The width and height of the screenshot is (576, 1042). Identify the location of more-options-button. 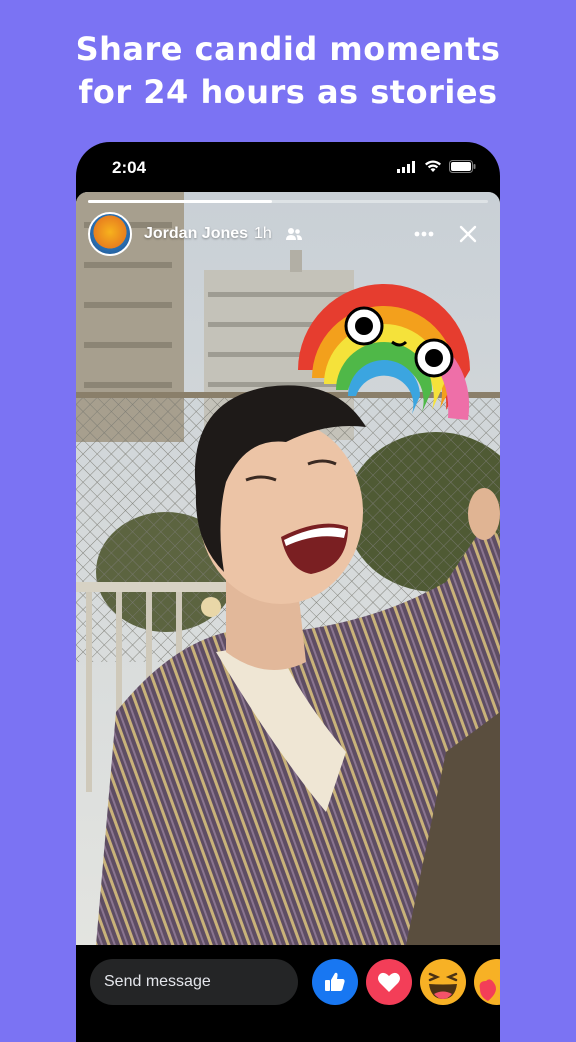
(424, 234).